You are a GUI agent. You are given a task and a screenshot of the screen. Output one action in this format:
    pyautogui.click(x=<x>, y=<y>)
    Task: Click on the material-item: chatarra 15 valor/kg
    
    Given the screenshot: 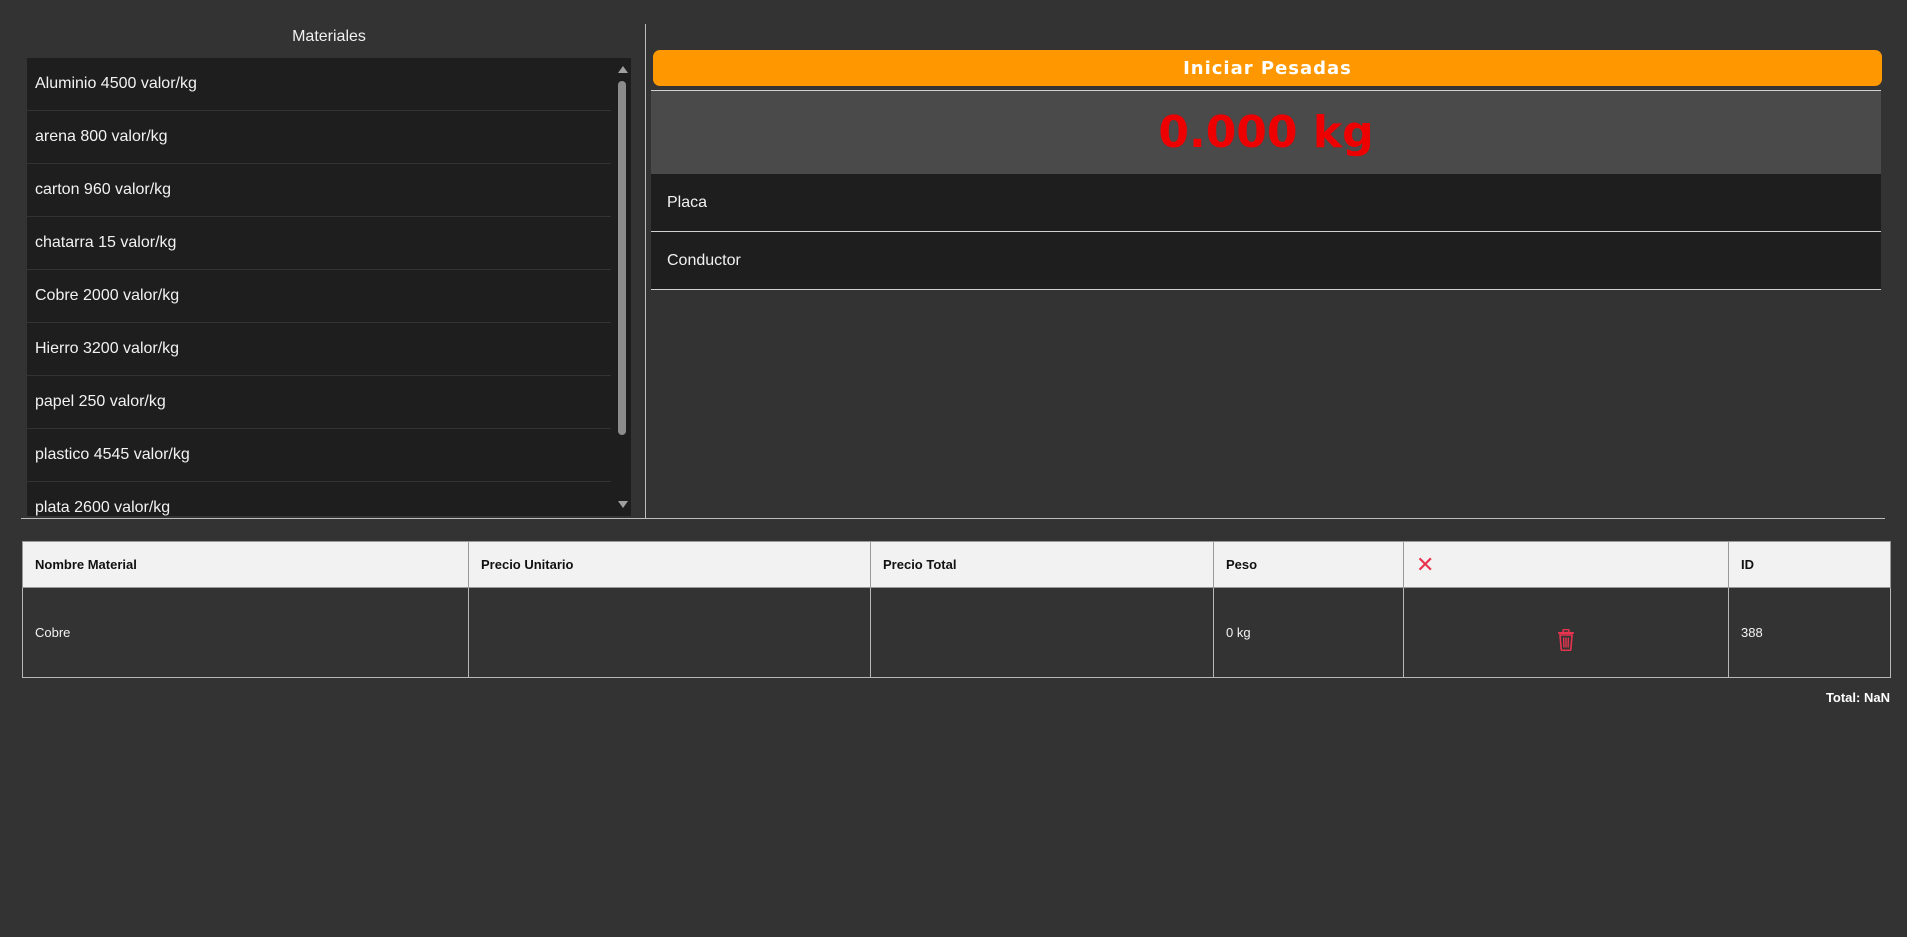 What is the action you would take?
    pyautogui.click(x=319, y=243)
    